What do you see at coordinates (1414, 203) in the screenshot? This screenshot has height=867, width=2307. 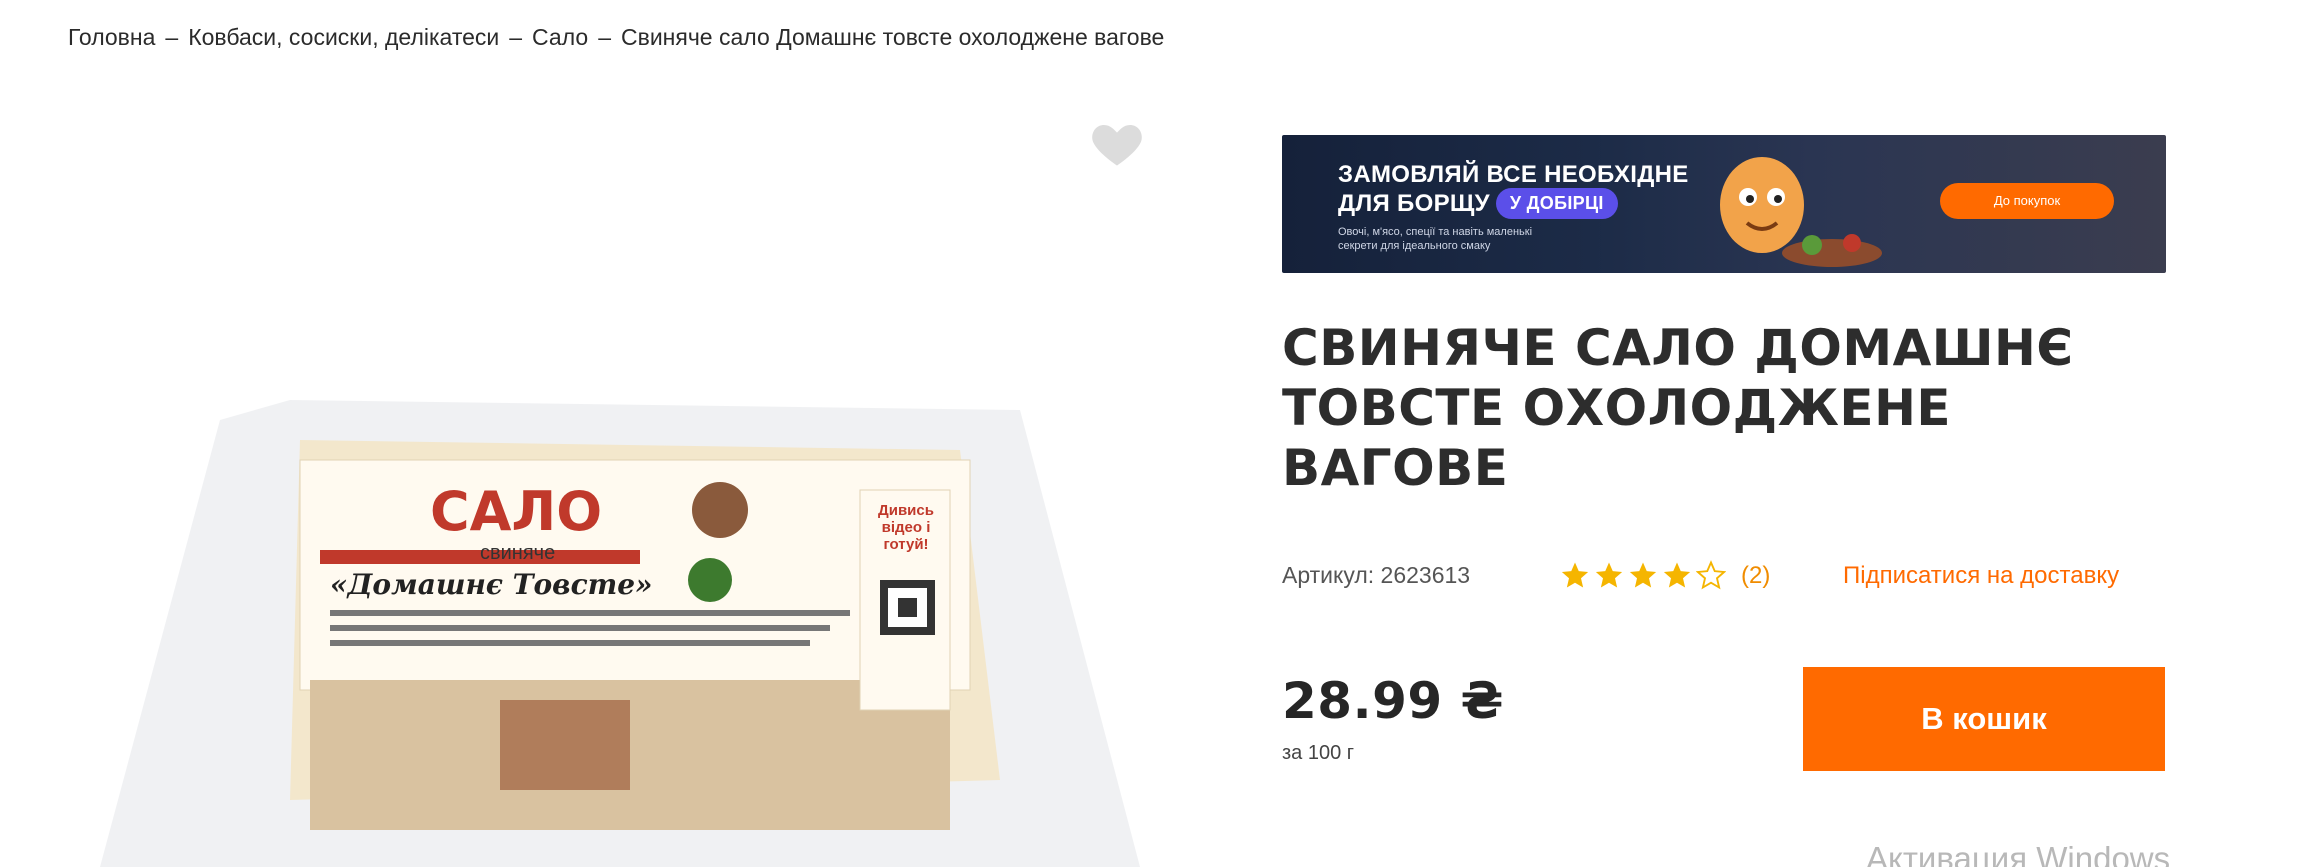 I see `banner-line2: ДЛЯ БОРЩУ` at bounding box center [1414, 203].